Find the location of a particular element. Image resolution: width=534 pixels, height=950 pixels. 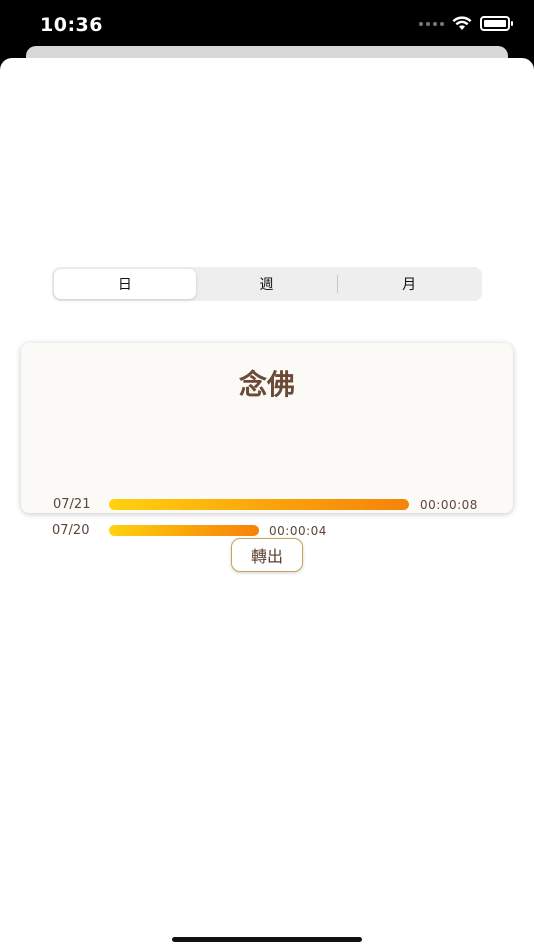

segment-month-label: 月 is located at coordinates (409, 285).